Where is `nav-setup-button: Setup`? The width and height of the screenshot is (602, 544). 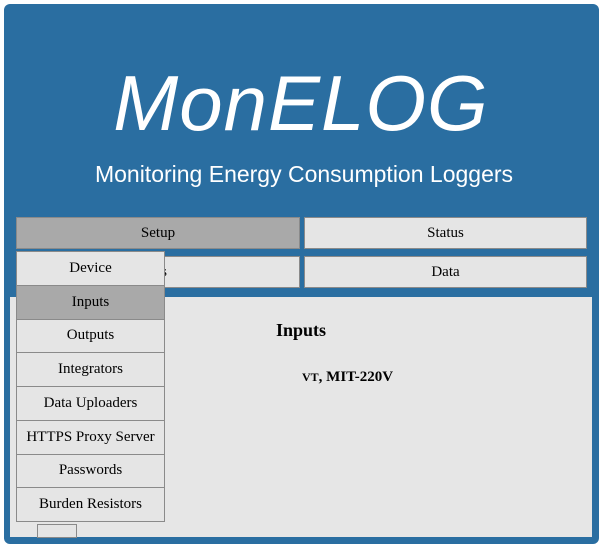 nav-setup-button: Setup is located at coordinates (158, 233).